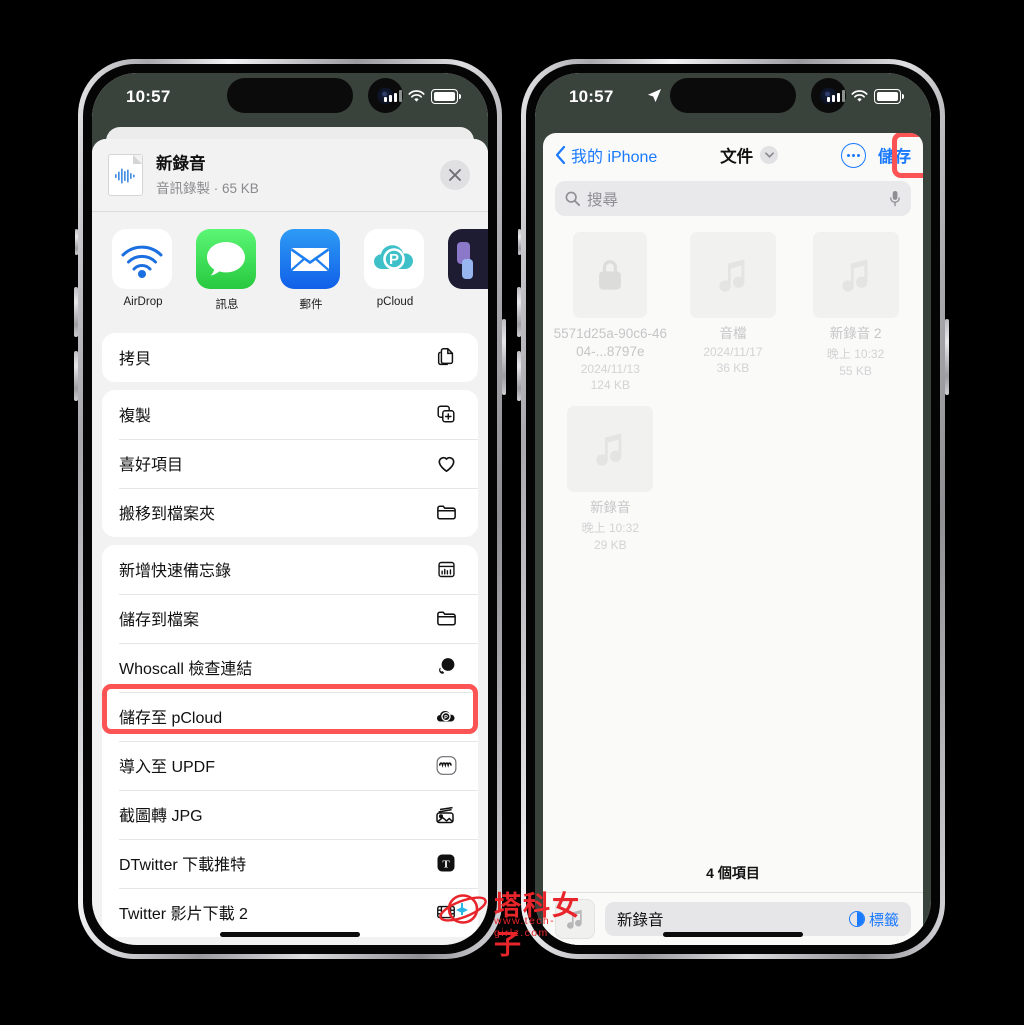 Image resolution: width=1024 pixels, height=1025 pixels. What do you see at coordinates (125, 175) in the screenshot?
I see `audio-waveform-file-icon` at bounding box center [125, 175].